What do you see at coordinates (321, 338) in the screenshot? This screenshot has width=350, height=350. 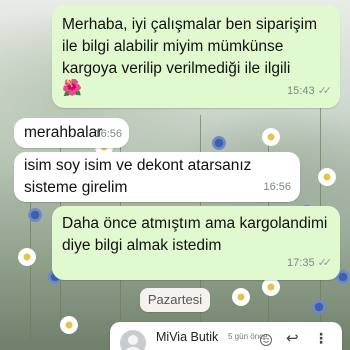 I see `more-icon: ⋮` at bounding box center [321, 338].